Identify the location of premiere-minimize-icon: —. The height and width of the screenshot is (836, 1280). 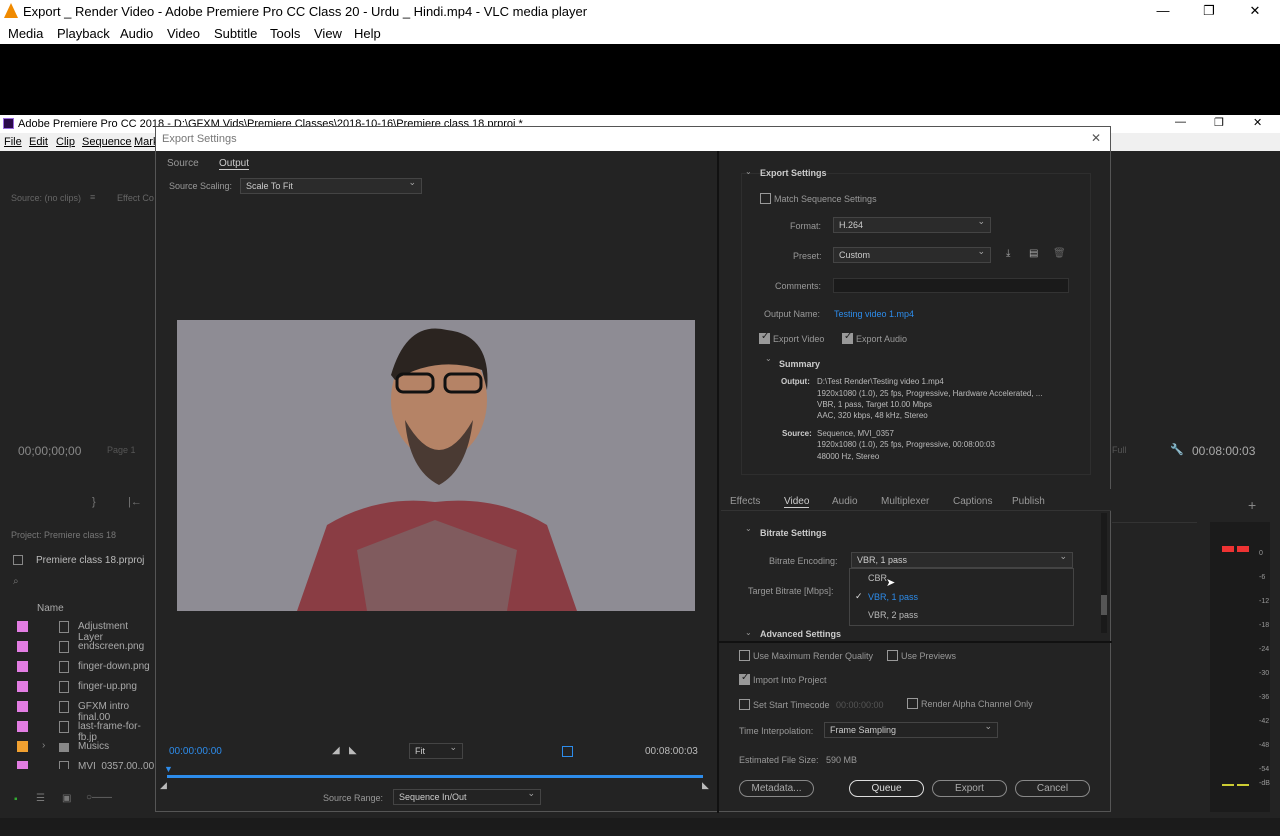
(1180, 122).